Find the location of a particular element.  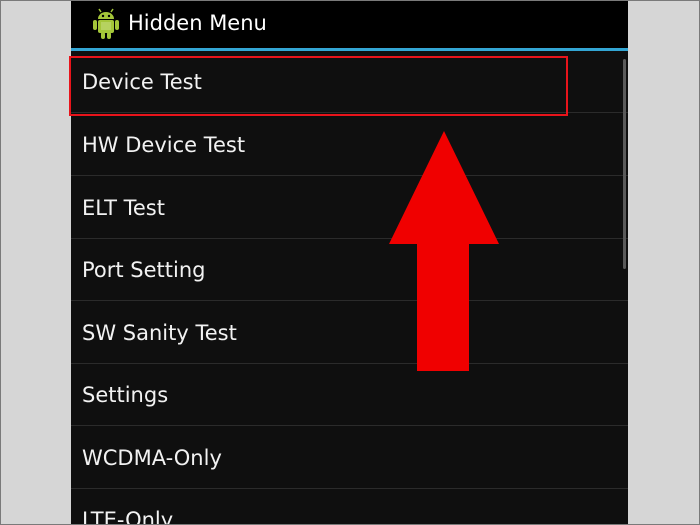

menu-item-port-setting: Port Setting is located at coordinates (349, 270).